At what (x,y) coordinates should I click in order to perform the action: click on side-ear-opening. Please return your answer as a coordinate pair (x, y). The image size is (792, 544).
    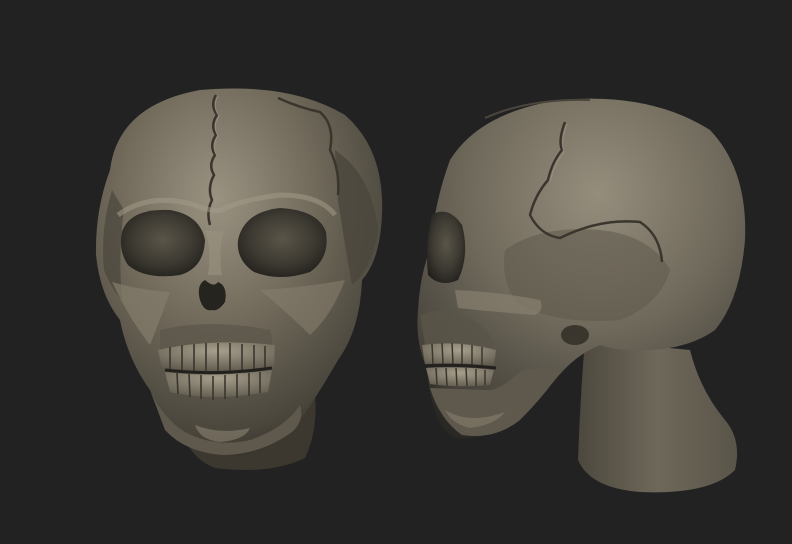
    Looking at the image, I should click on (575, 335).